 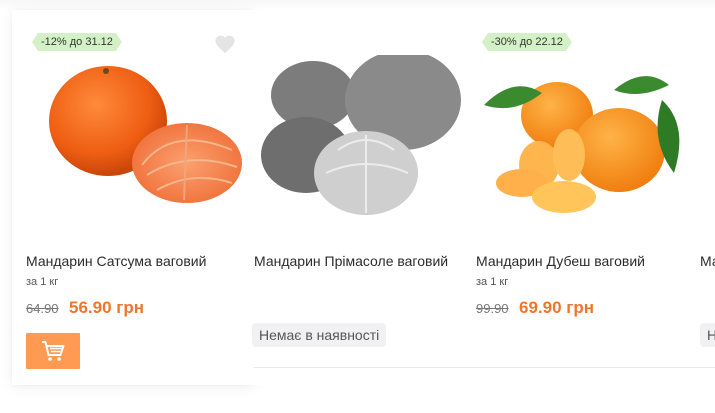 What do you see at coordinates (319, 335) in the screenshot?
I see `out-of-stock-badge: Немає в наявності` at bounding box center [319, 335].